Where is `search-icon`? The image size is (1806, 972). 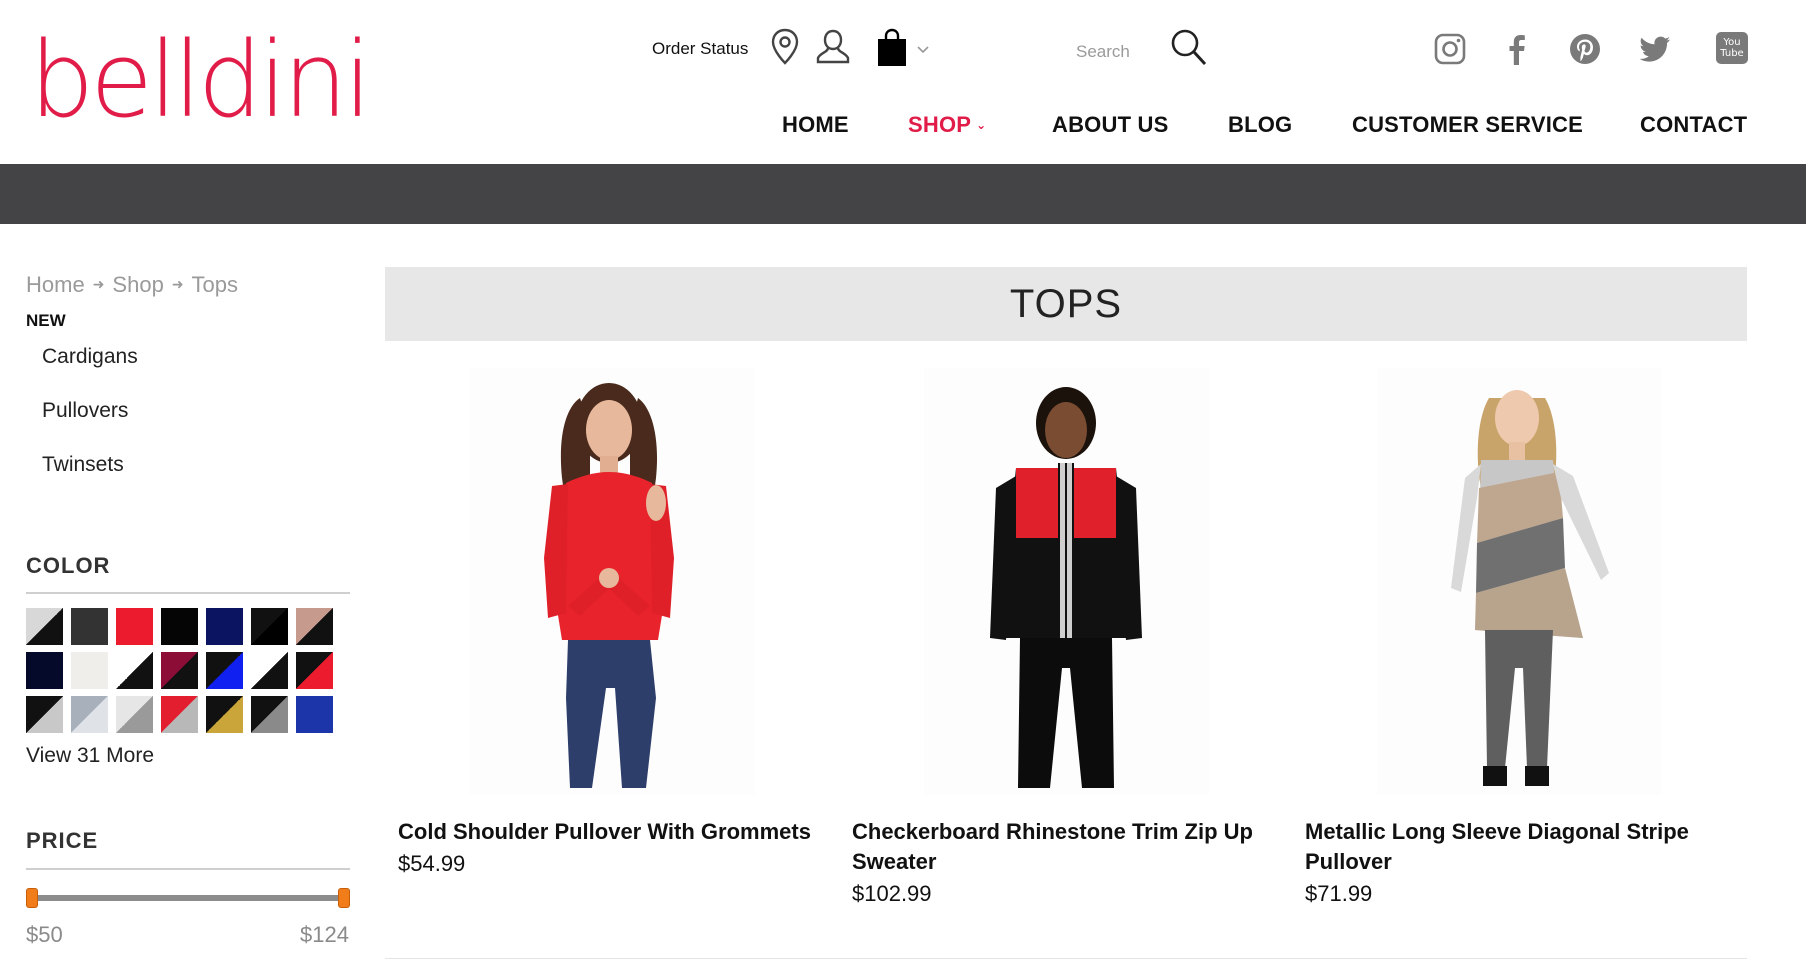
search-icon is located at coordinates (1189, 48).